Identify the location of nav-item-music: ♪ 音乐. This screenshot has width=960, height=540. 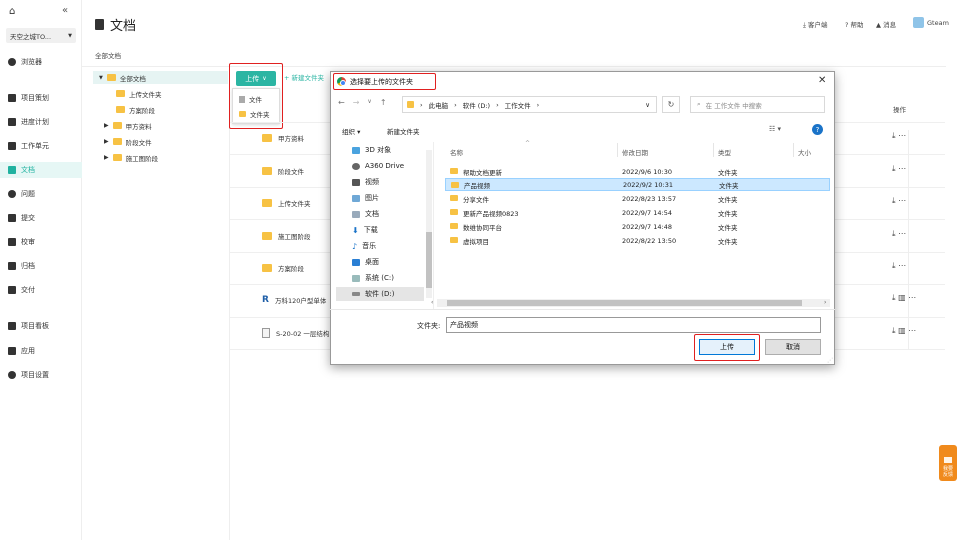
(364, 246).